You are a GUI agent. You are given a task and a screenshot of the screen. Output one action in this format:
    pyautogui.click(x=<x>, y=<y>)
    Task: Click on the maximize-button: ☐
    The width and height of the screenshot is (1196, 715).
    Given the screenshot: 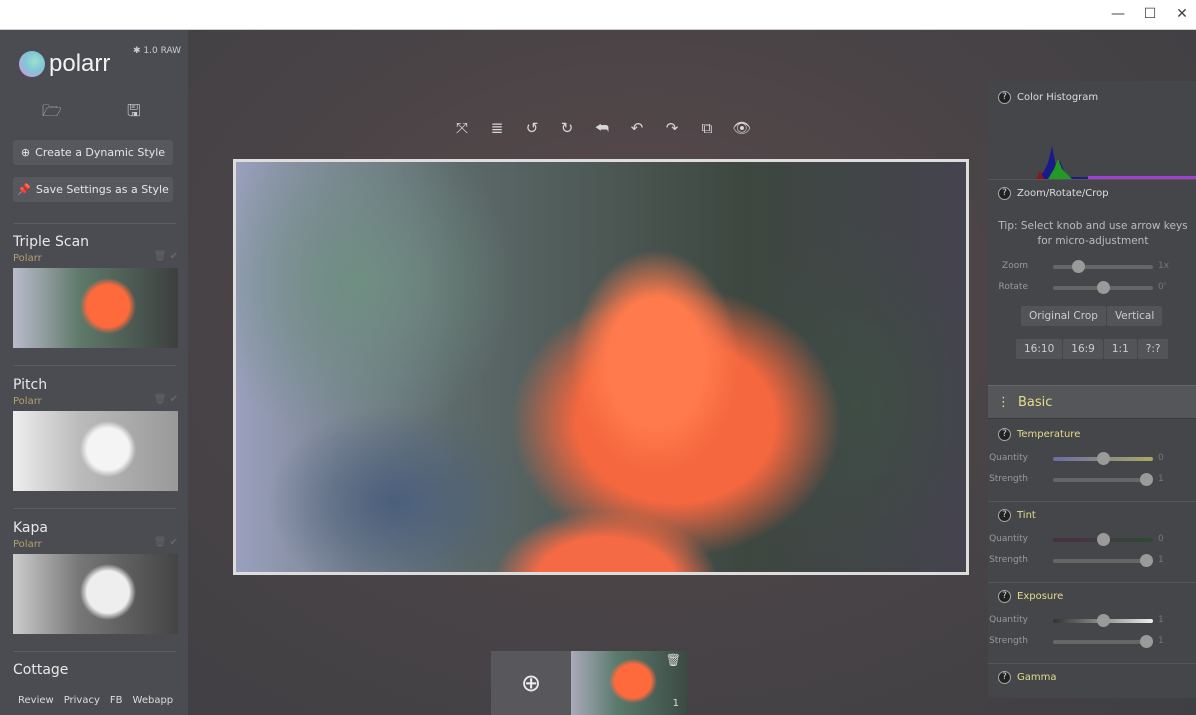 What is the action you would take?
    pyautogui.click(x=1150, y=14)
    